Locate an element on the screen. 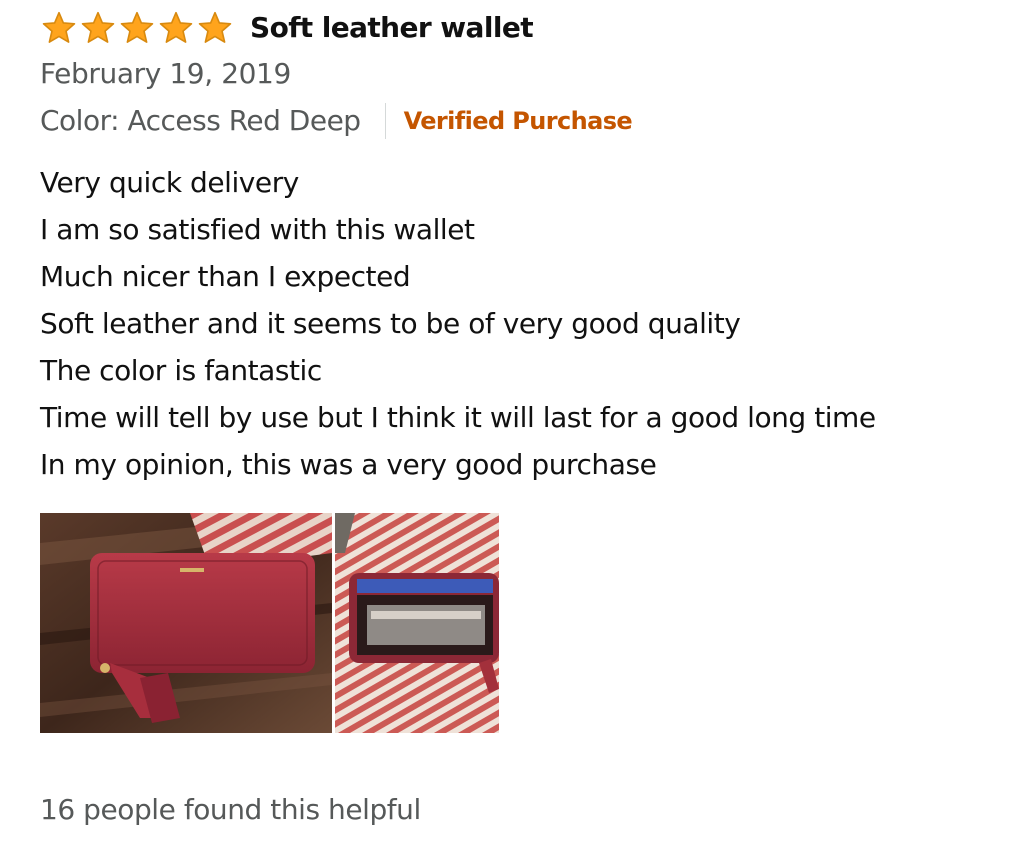 Image resolution: width=1012 pixels, height=844 pixels. review-title: Soft leather wallet is located at coordinates (392, 28).